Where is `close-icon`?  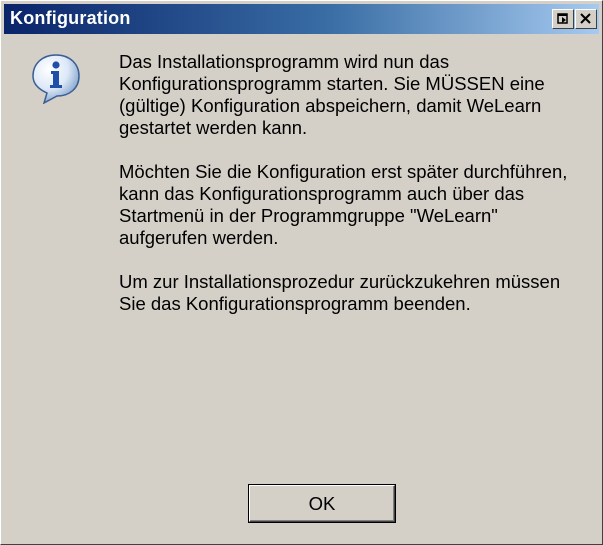 close-icon is located at coordinates (585, 18).